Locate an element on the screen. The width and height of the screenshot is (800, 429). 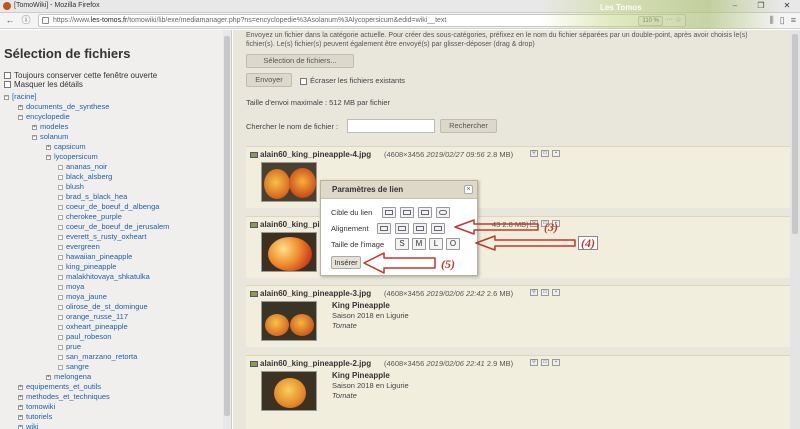
annotation-3: (3) is located at coordinates (551, 227).